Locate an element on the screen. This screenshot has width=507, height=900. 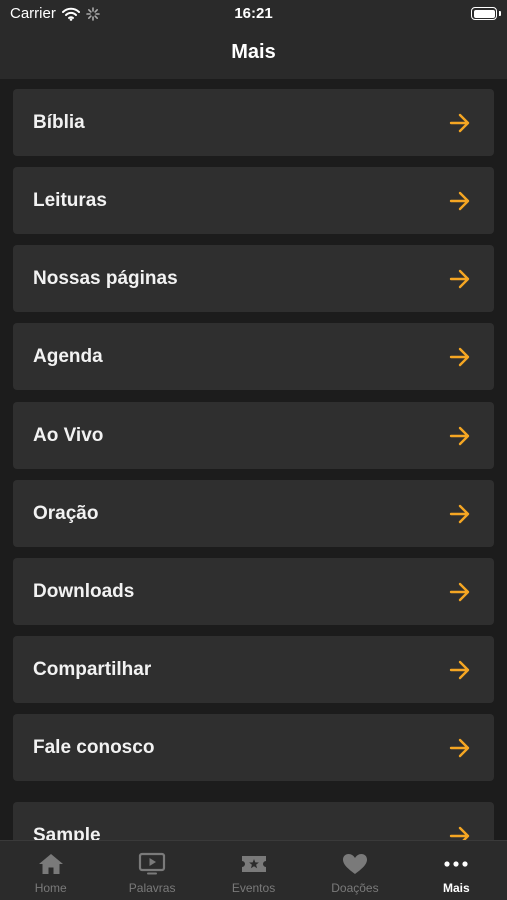
status-bar: Carrier 16:21 is located at coordinates (253, 14).